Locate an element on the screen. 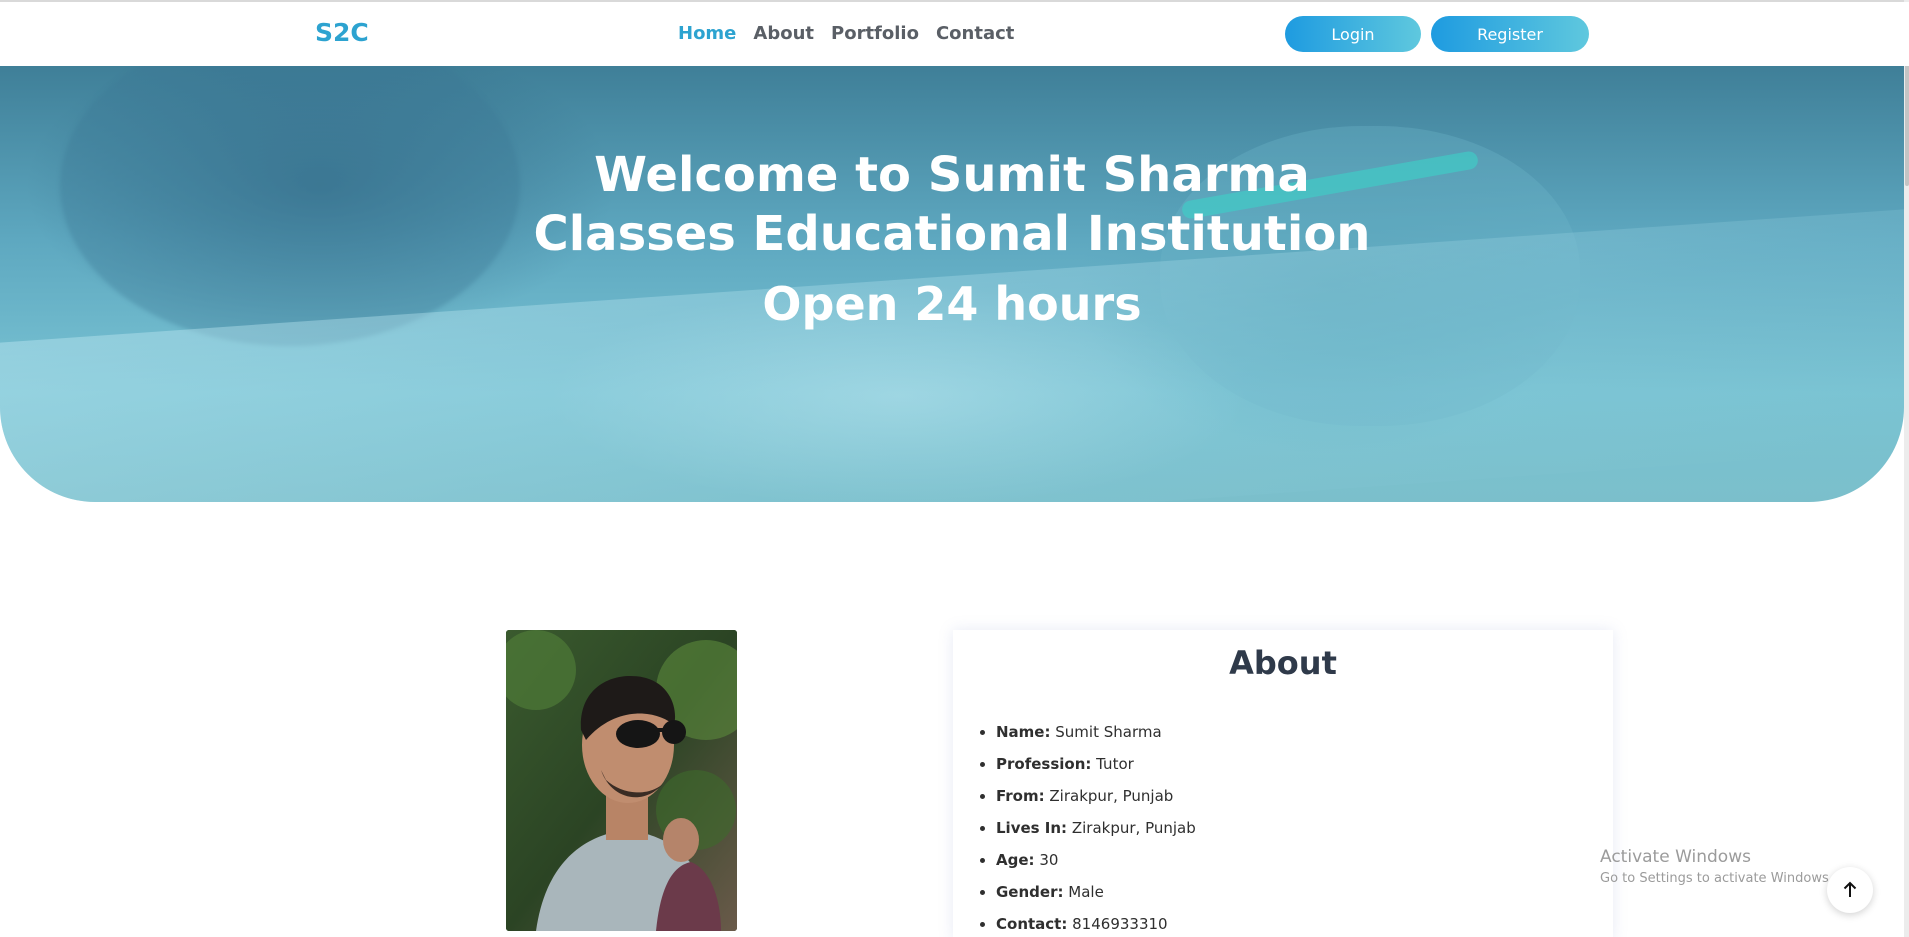  nav-link-portfolio: Portfolio is located at coordinates (875, 33).